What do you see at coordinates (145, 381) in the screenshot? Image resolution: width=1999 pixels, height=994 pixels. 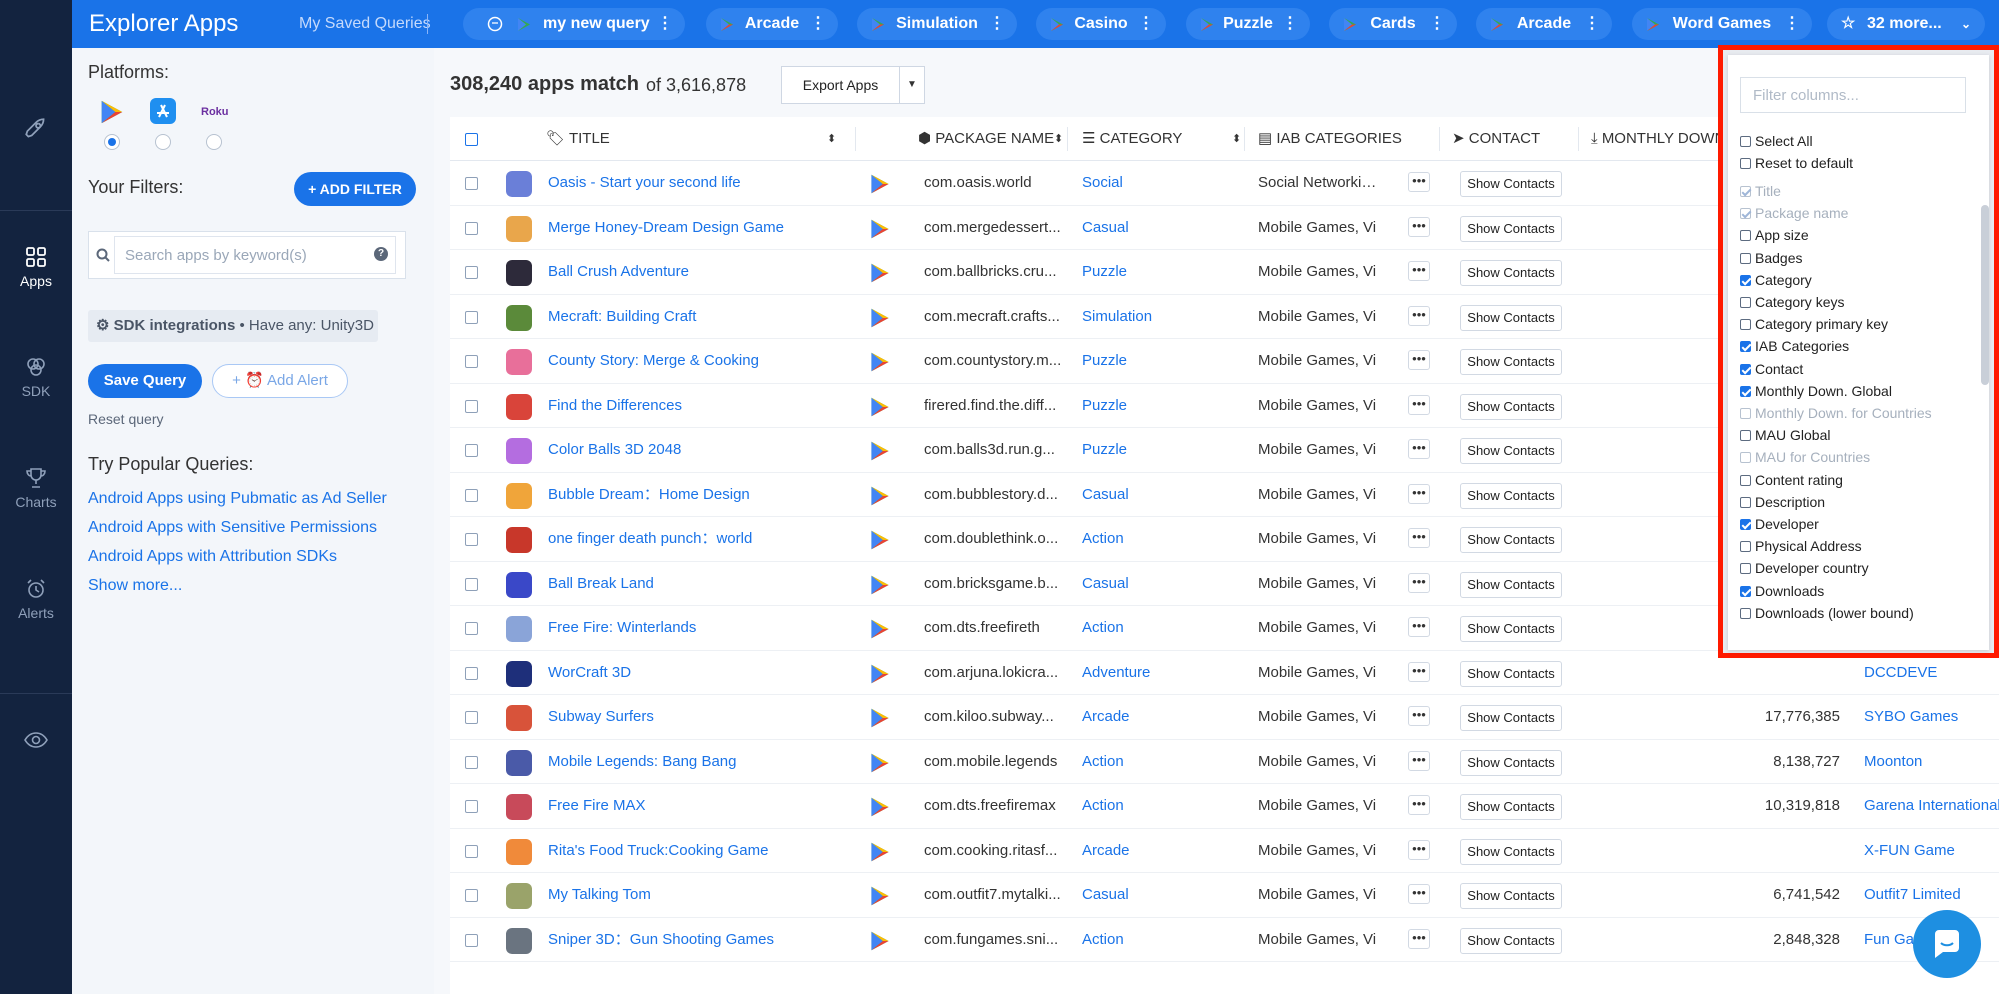 I see `save-query-button: Save Query` at bounding box center [145, 381].